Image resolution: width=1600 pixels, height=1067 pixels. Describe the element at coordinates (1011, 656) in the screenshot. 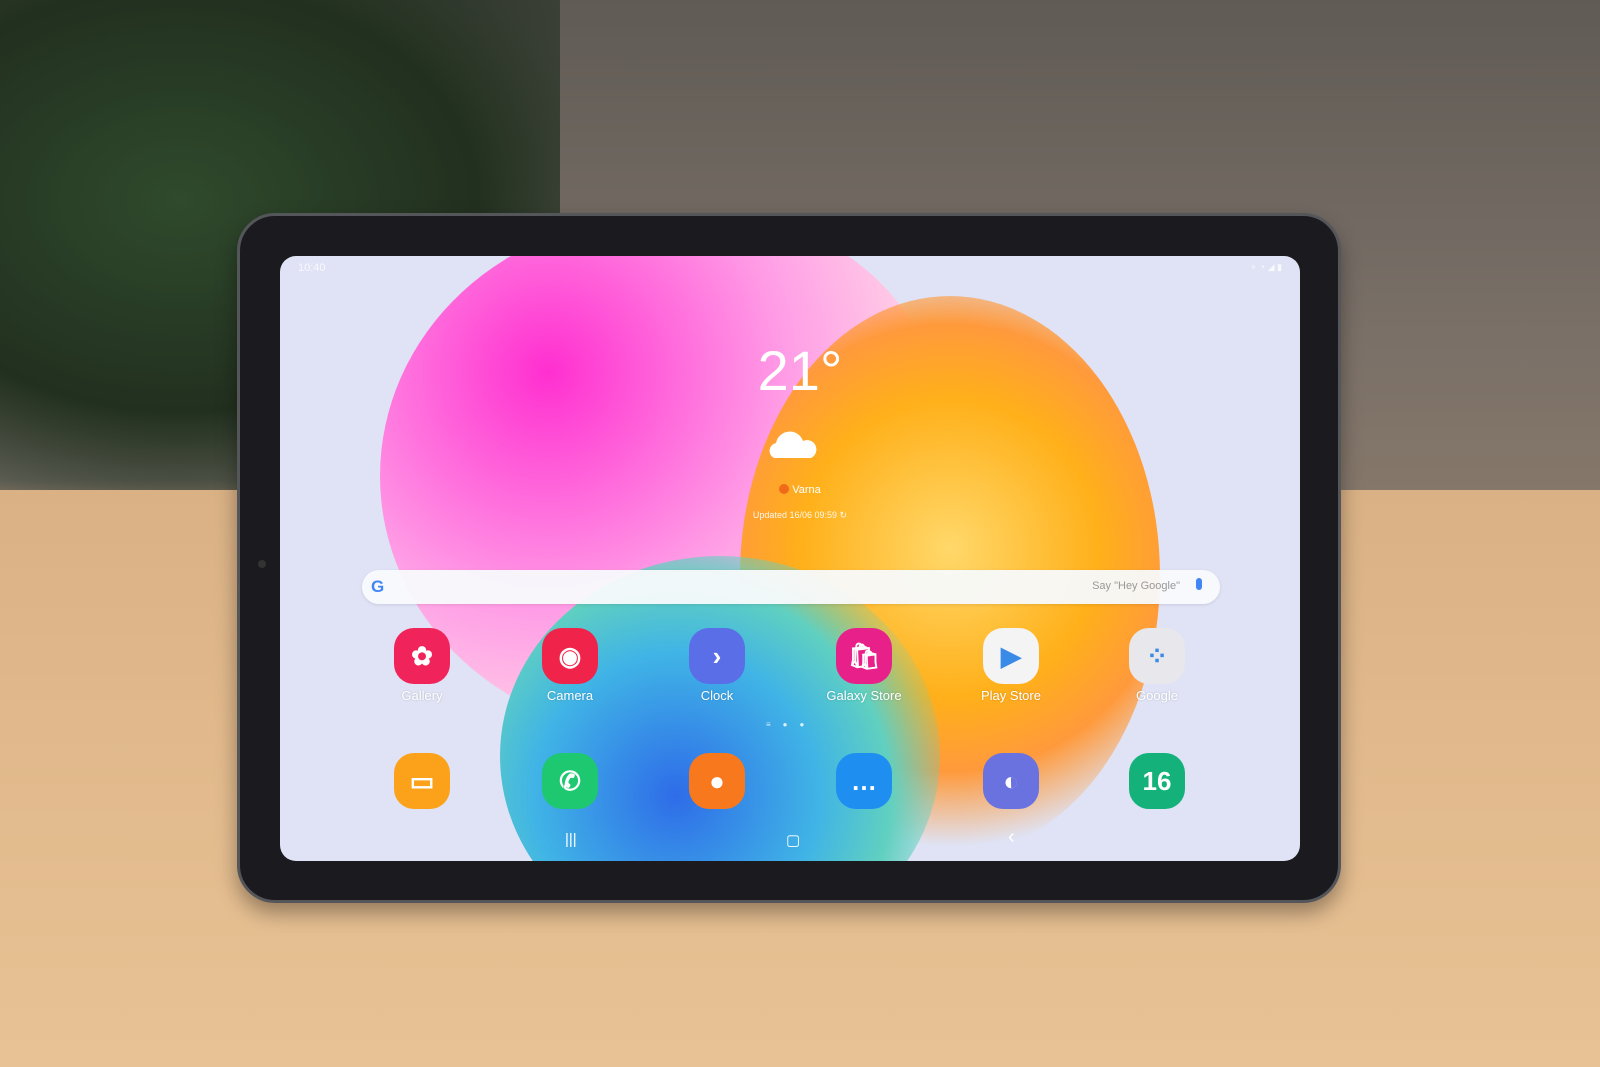

I see `play-store-icon: ▶` at that location.